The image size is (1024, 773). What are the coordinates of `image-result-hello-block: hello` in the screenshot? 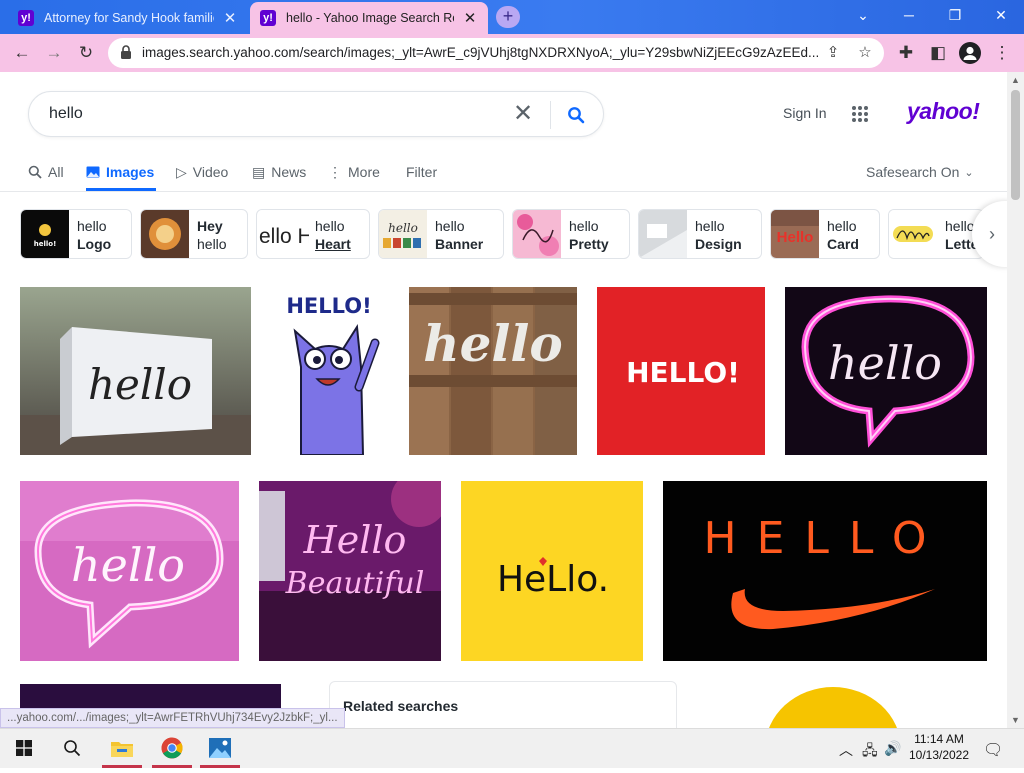 It's located at (135, 371).